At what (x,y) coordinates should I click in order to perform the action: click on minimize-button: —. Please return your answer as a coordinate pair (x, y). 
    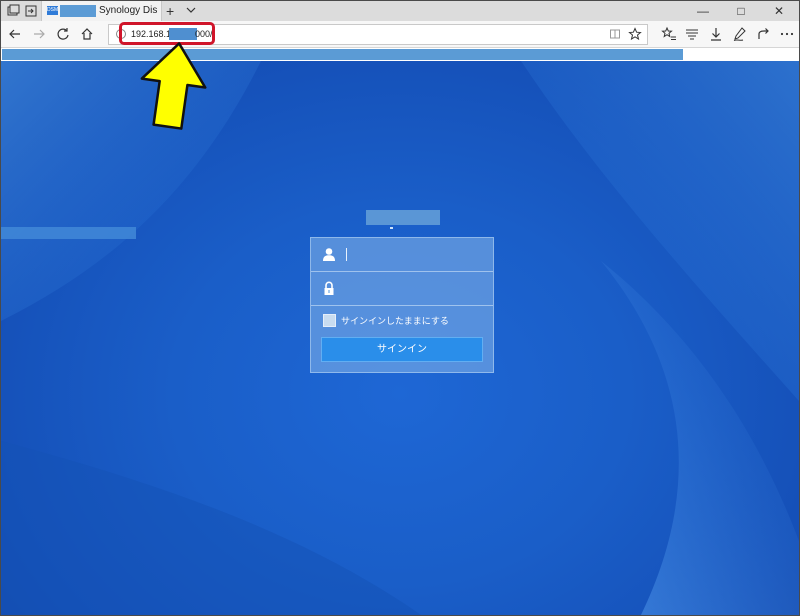
    Looking at the image, I should click on (703, 11).